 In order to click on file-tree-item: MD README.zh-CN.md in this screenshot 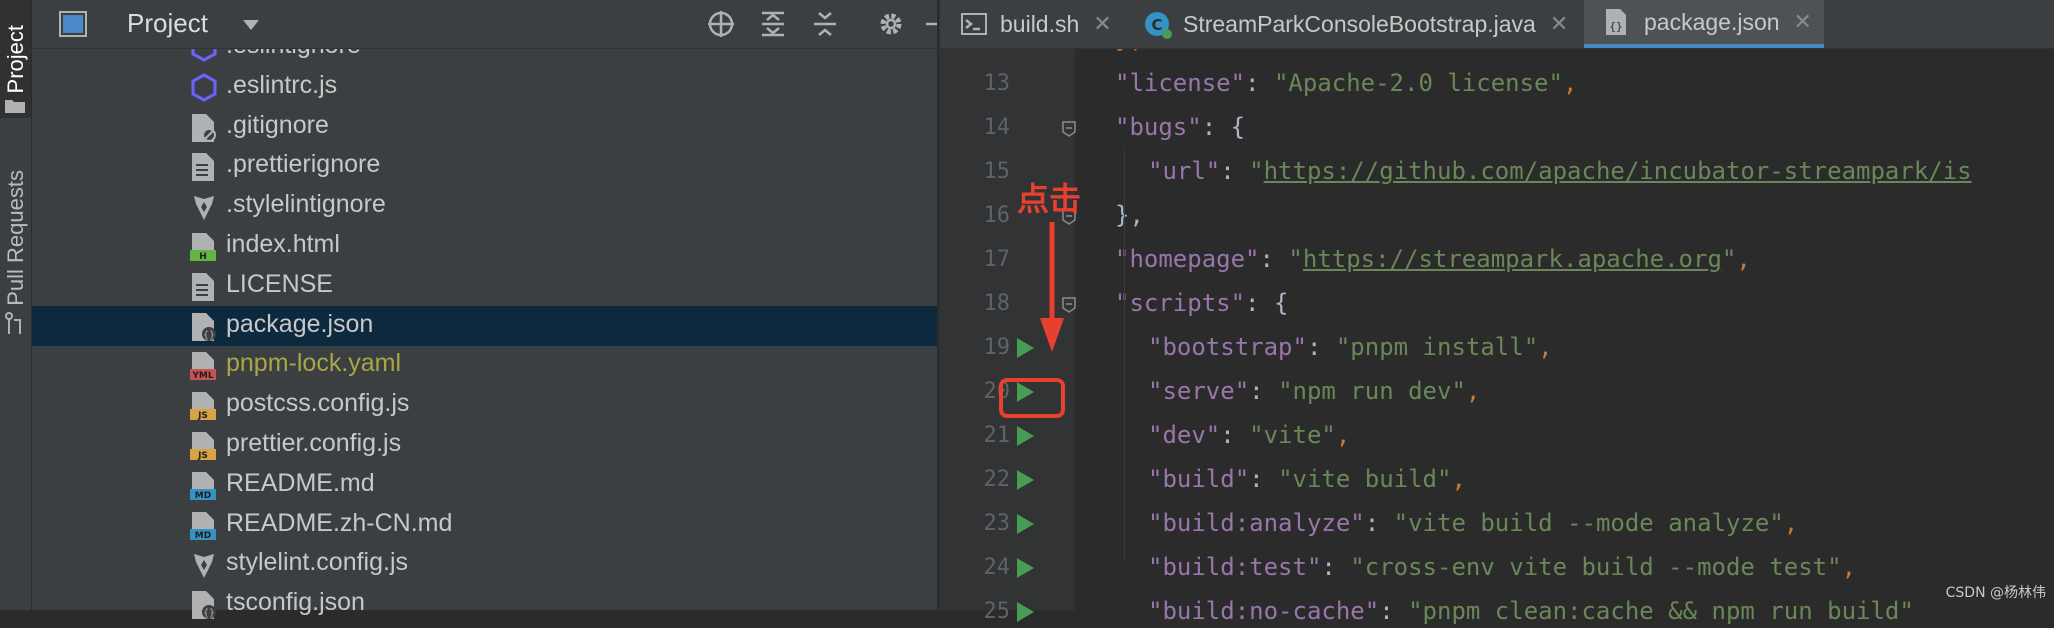, I will do `click(484, 525)`.